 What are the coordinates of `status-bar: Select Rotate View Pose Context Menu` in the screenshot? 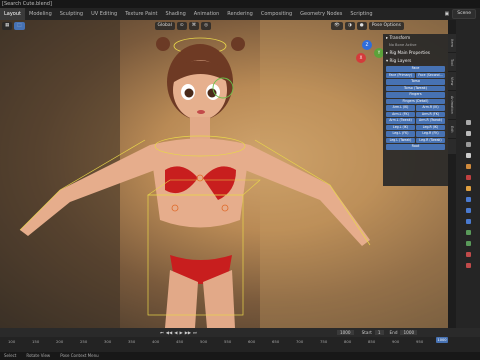 It's located at (240, 356).